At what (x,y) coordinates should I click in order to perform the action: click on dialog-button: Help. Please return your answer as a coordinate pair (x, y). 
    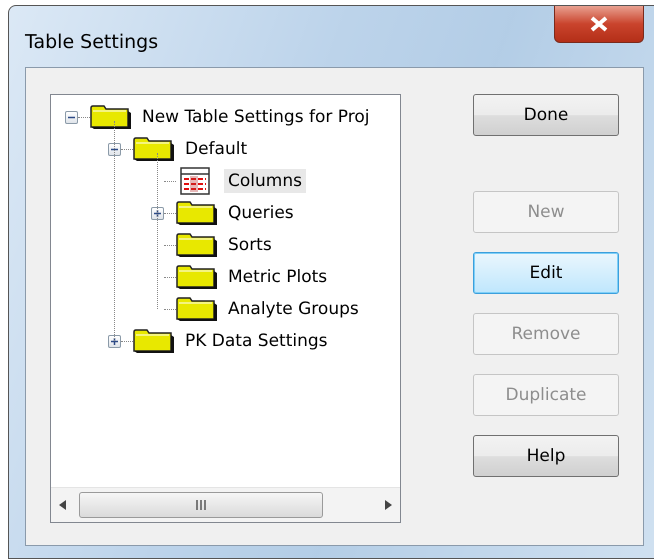
    Looking at the image, I should click on (546, 456).